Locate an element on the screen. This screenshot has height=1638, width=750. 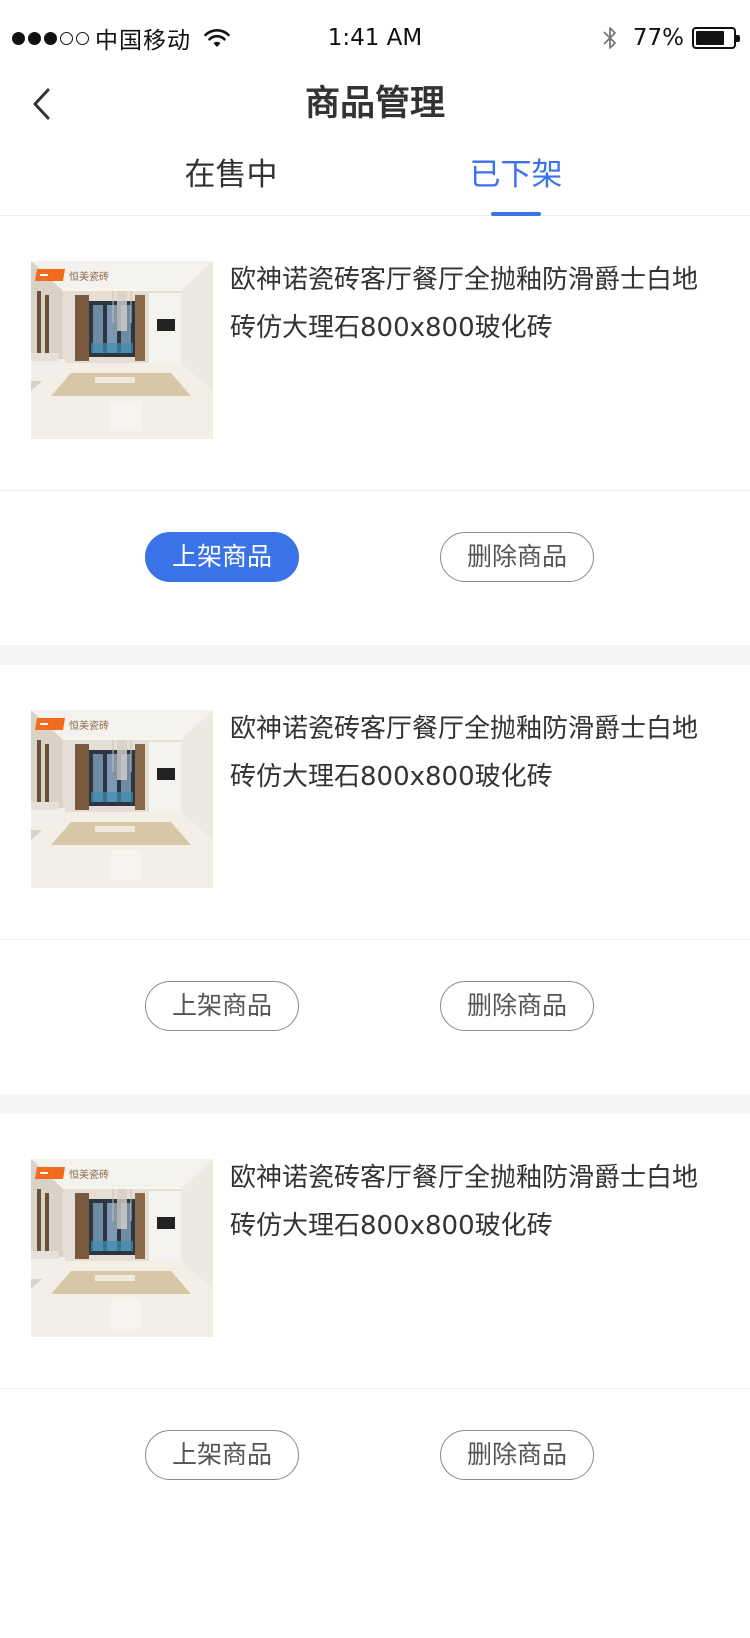
status-right: 77% is located at coordinates (670, 38).